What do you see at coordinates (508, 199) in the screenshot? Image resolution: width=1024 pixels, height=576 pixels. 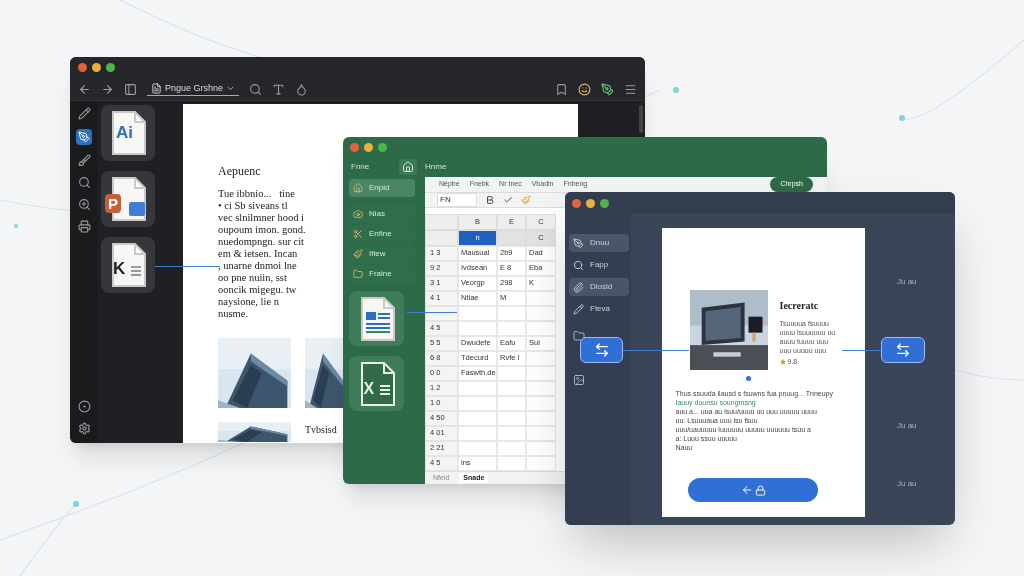 I see `check-icon` at bounding box center [508, 199].